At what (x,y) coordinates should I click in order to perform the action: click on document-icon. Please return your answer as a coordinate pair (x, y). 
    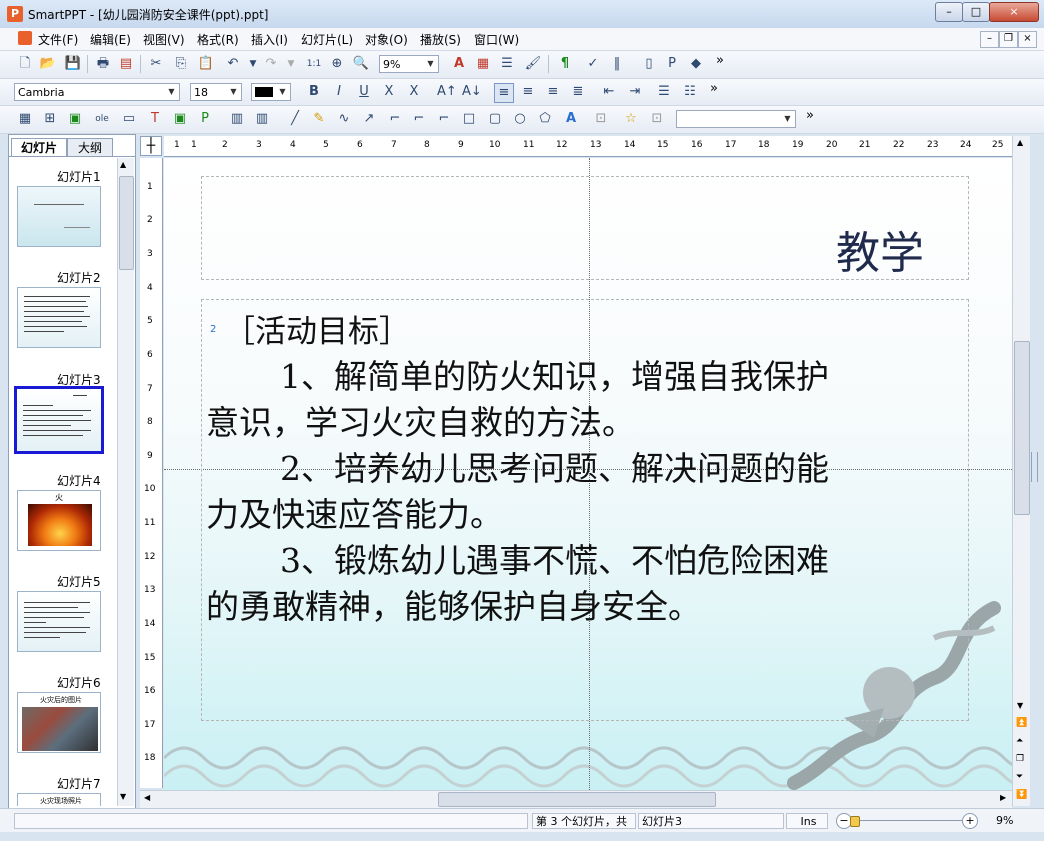
    Looking at the image, I should click on (25, 38).